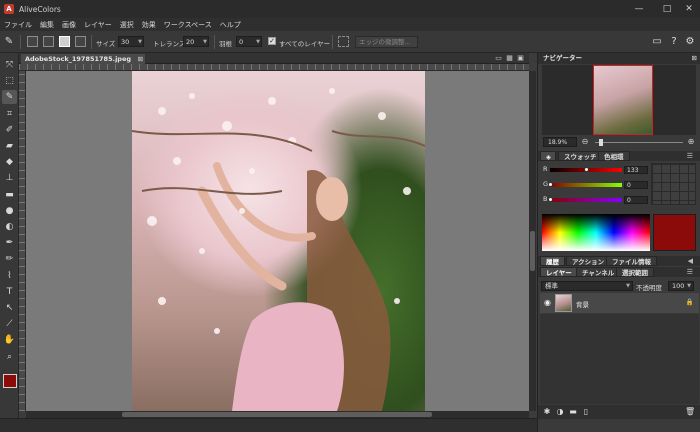  I want to click on horizontal-scrollbar, so click(277, 414).